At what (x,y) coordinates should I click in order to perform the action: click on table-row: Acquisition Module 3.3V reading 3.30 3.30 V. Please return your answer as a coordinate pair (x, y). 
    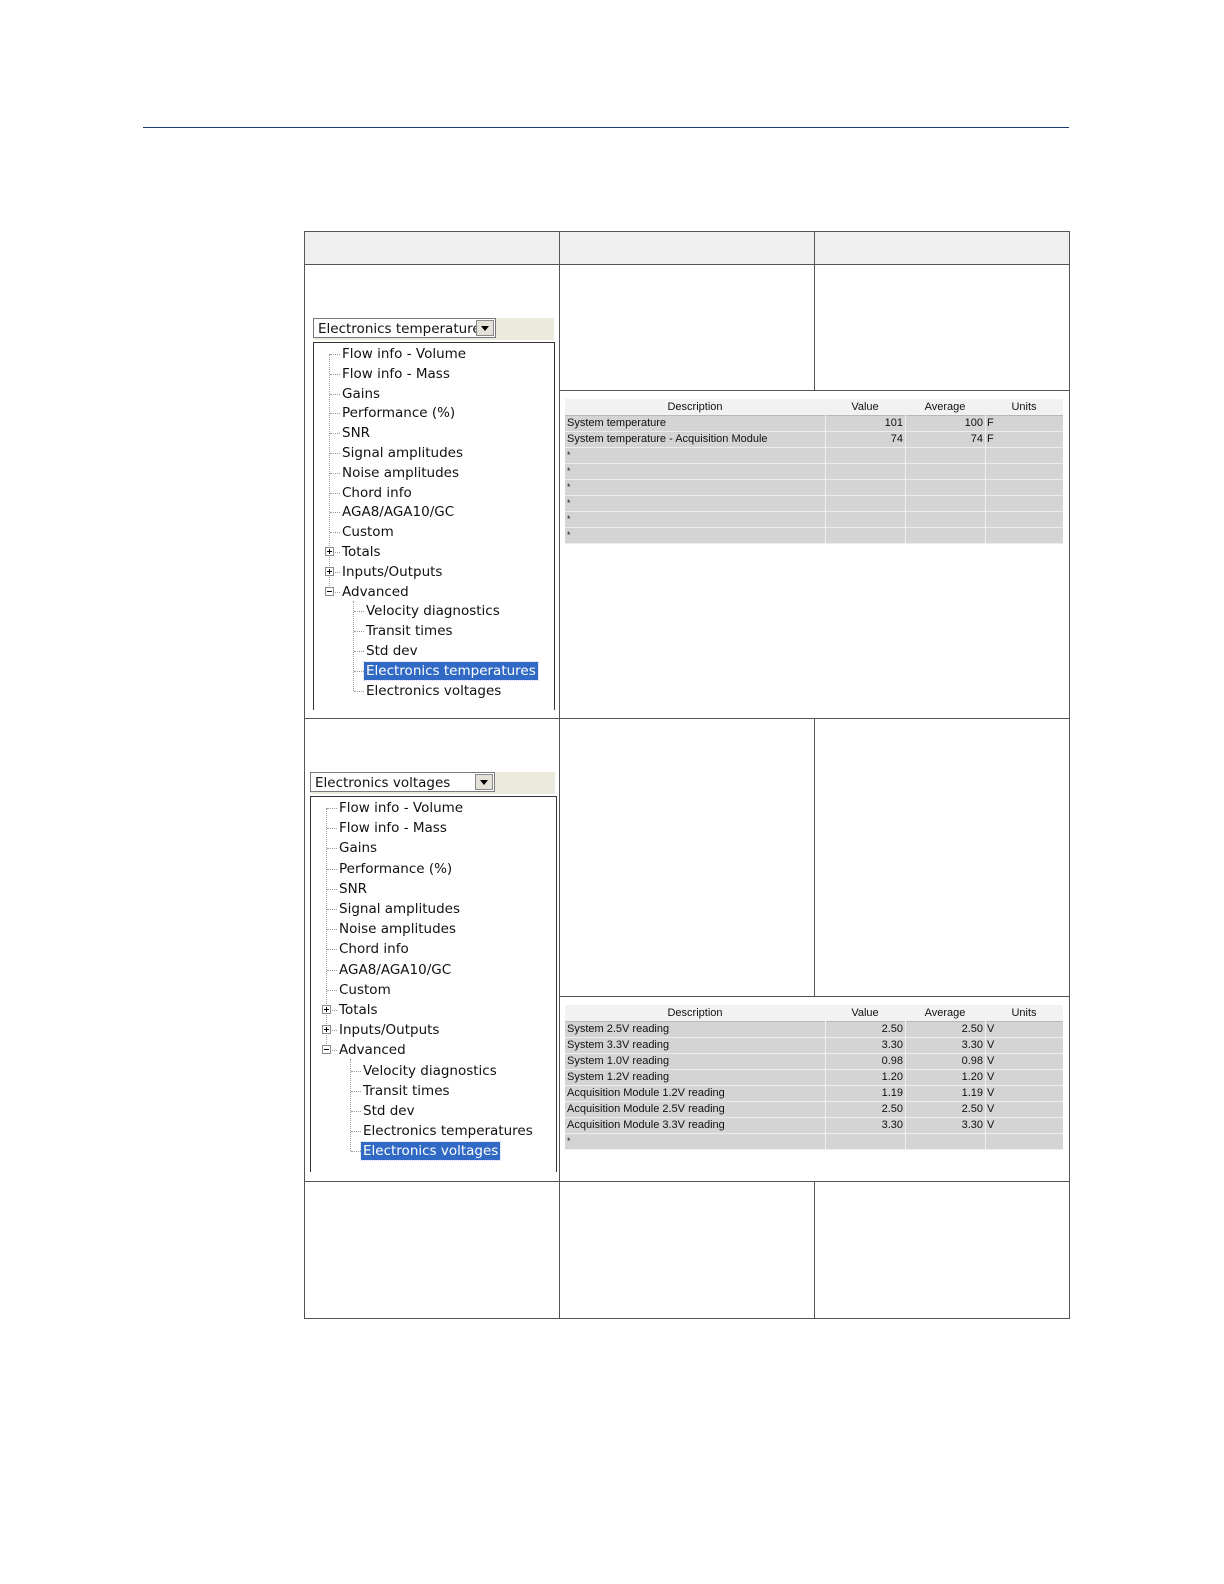
    Looking at the image, I should click on (814, 1126).